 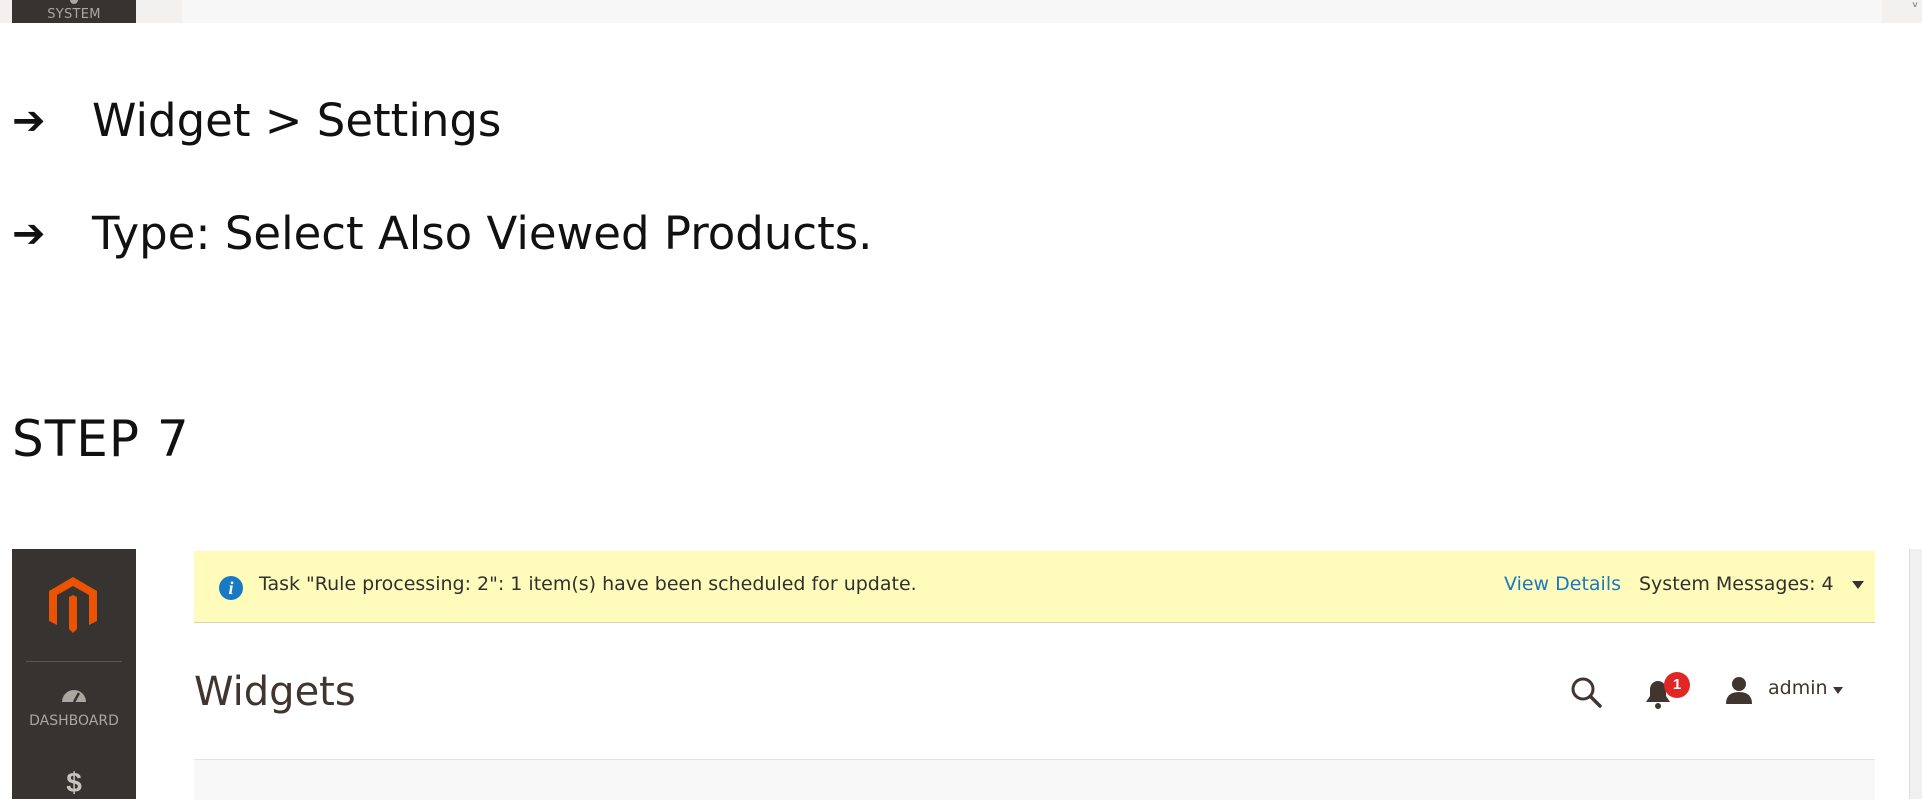 I want to click on scroll-arrow-icon: ˅, so click(x=1915, y=5).